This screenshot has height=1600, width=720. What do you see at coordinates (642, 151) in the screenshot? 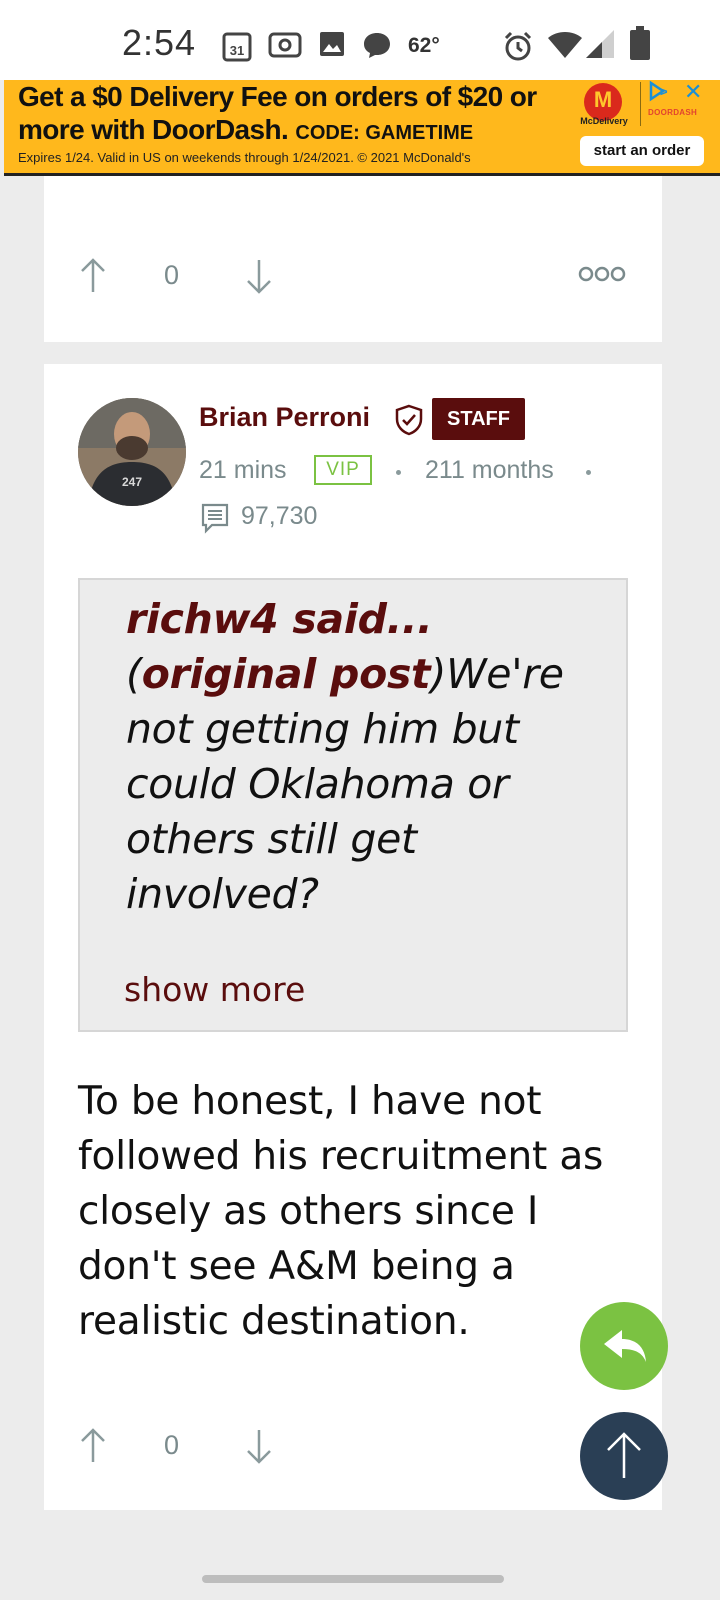
I see `ad-start-order-button: start an order` at bounding box center [642, 151].